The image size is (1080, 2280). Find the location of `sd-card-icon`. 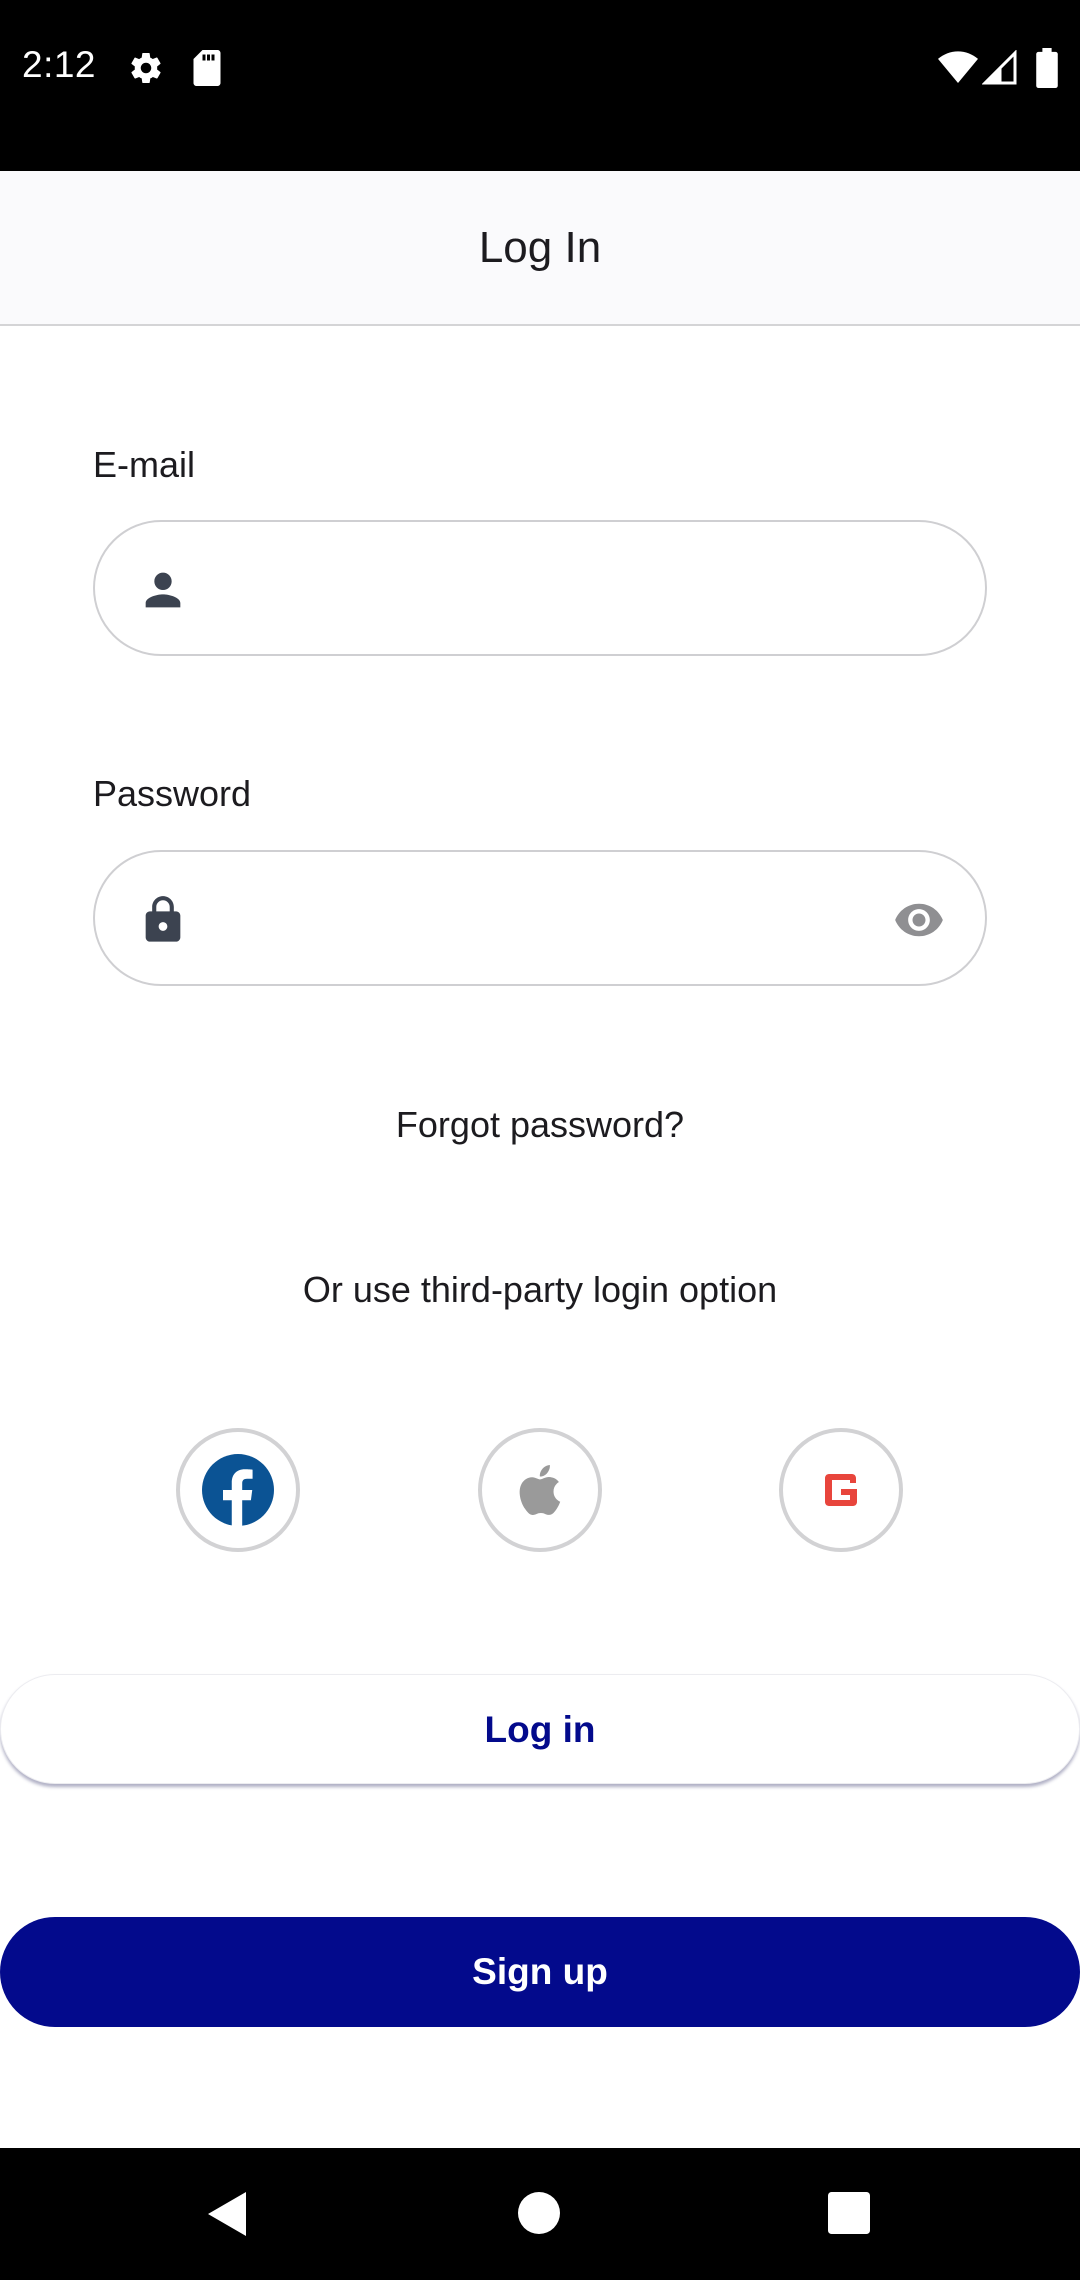

sd-card-icon is located at coordinates (207, 68).